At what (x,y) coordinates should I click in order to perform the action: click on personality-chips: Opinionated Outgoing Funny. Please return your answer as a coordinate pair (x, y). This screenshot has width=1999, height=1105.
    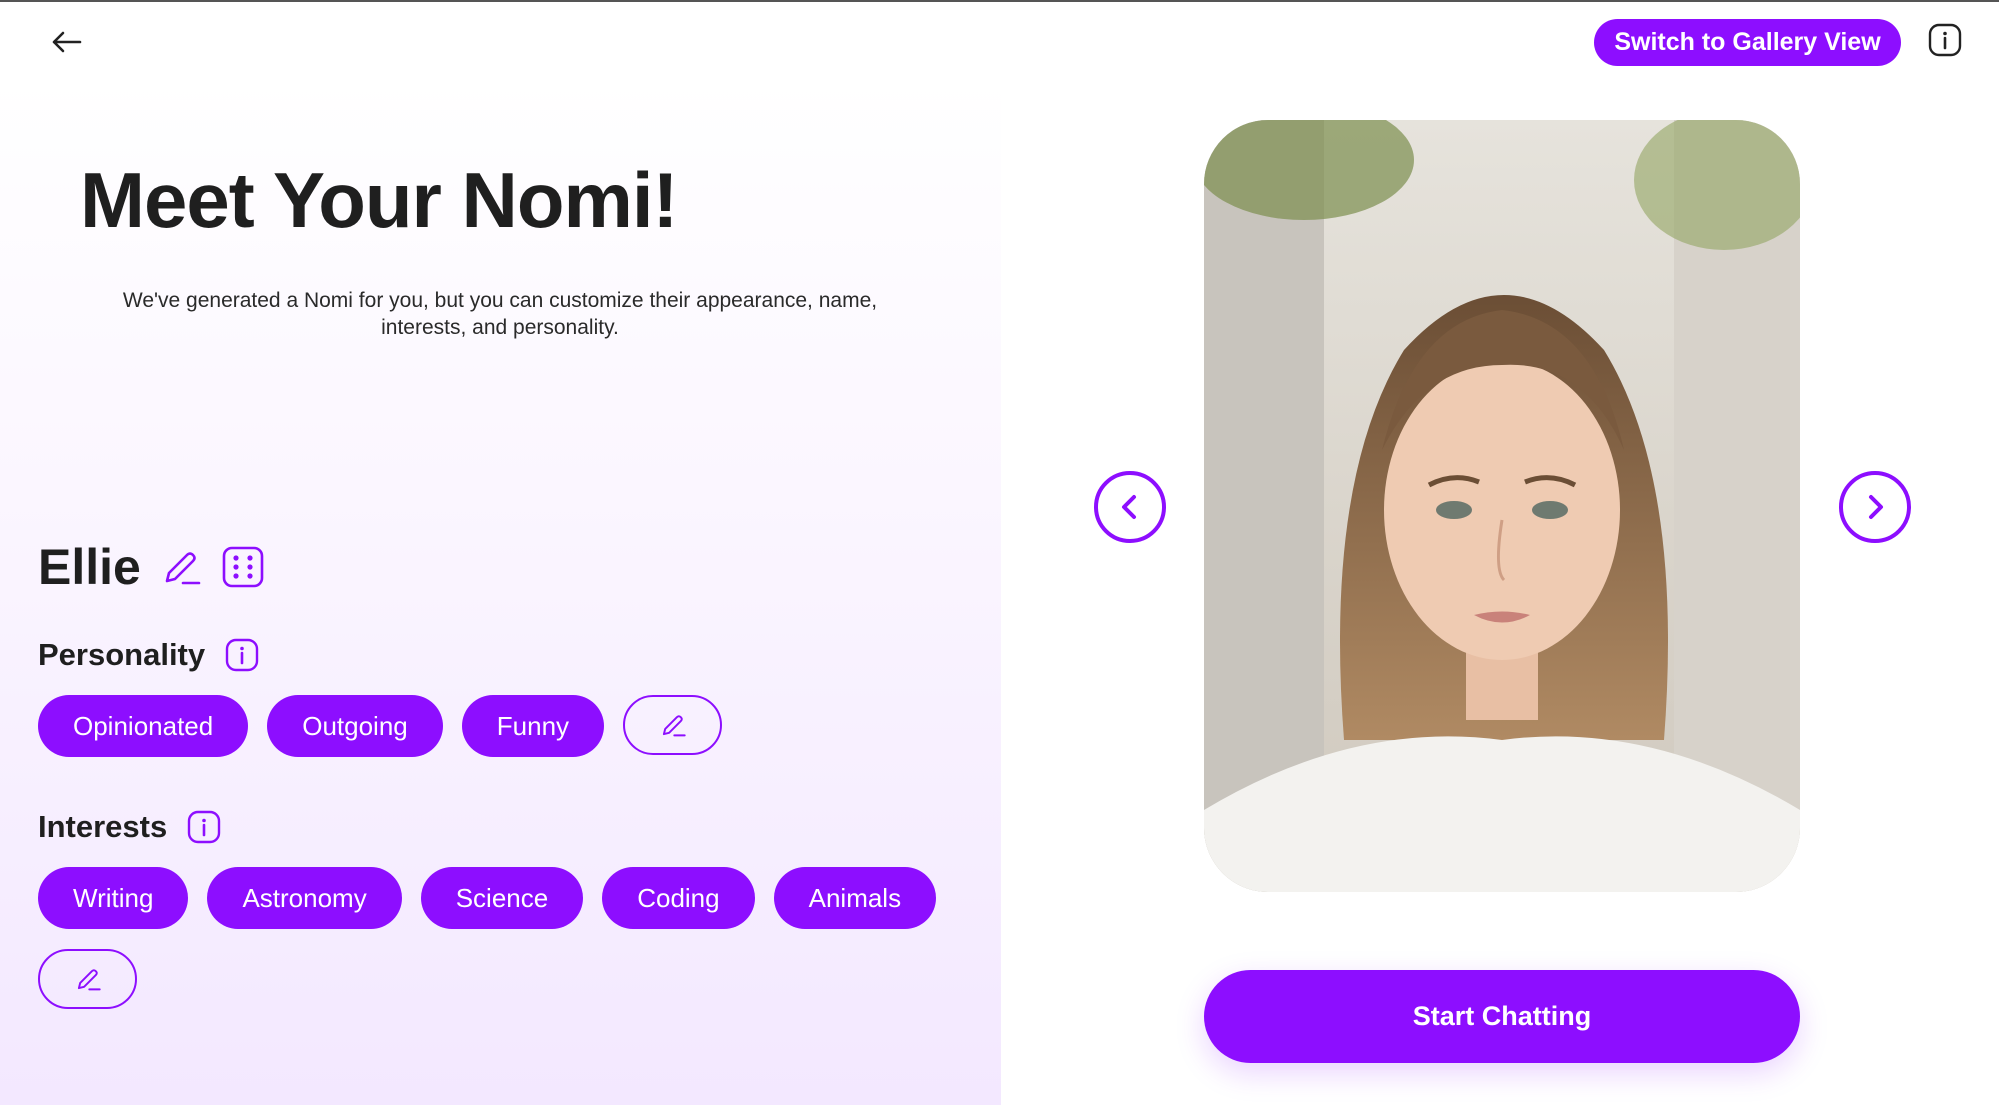
    Looking at the image, I should click on (380, 726).